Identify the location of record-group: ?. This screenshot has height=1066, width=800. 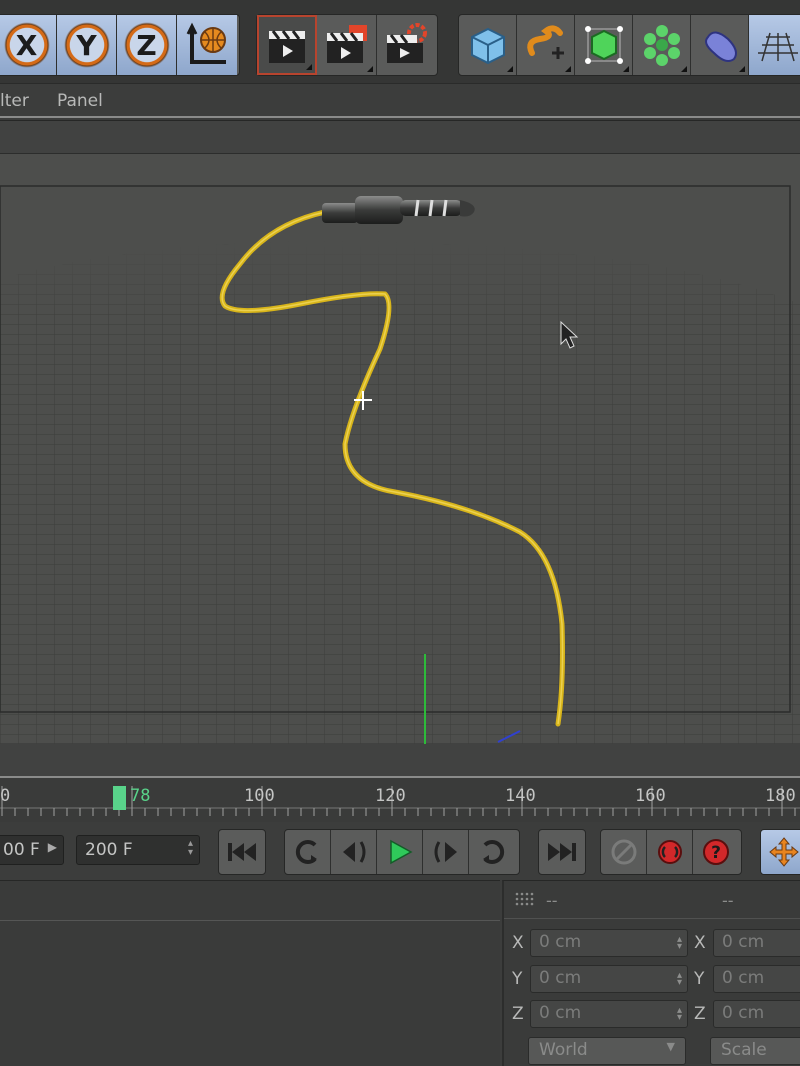
(671, 852).